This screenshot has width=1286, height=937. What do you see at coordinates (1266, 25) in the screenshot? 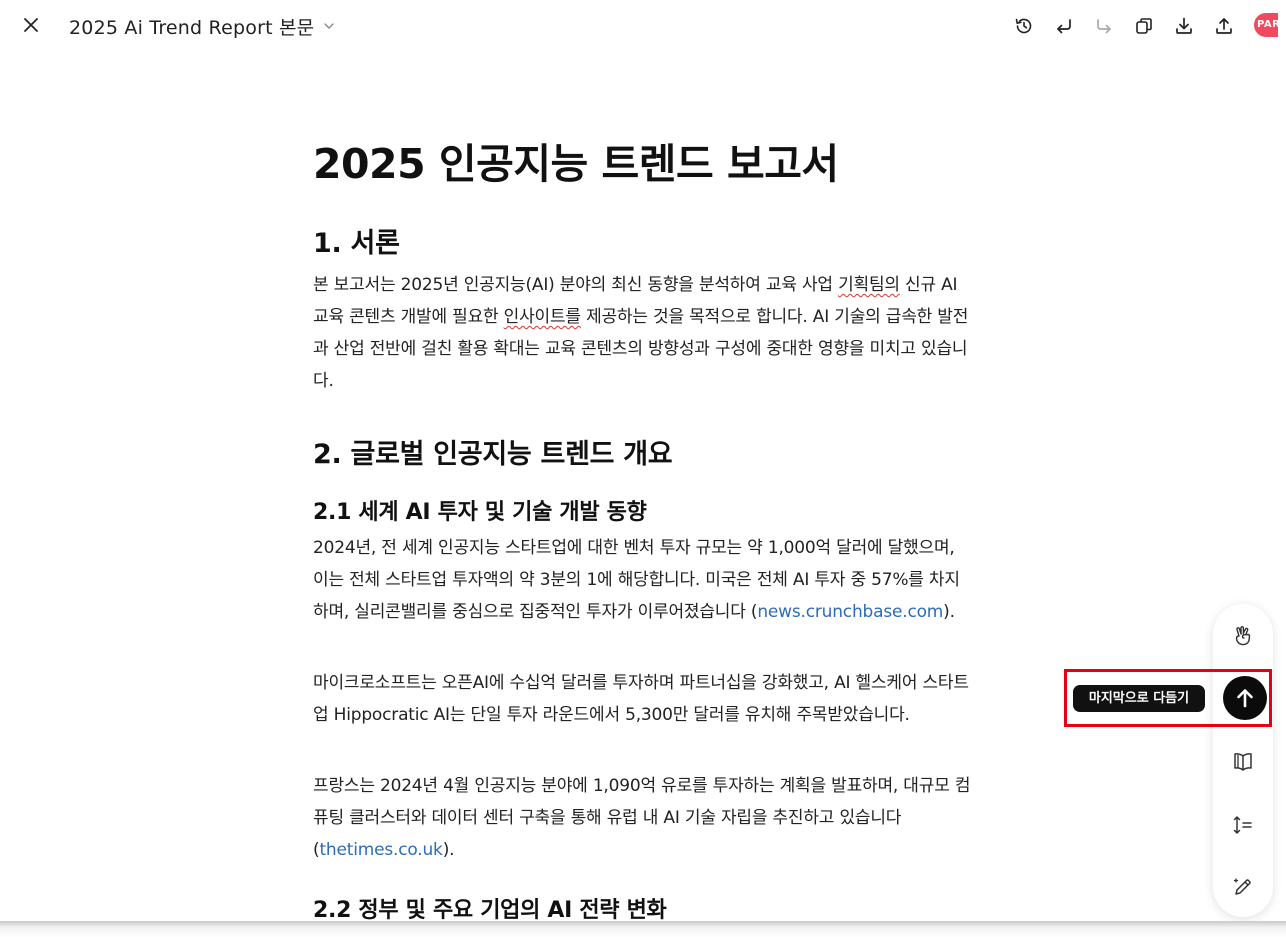
I see `brand-logo: PAR` at bounding box center [1266, 25].